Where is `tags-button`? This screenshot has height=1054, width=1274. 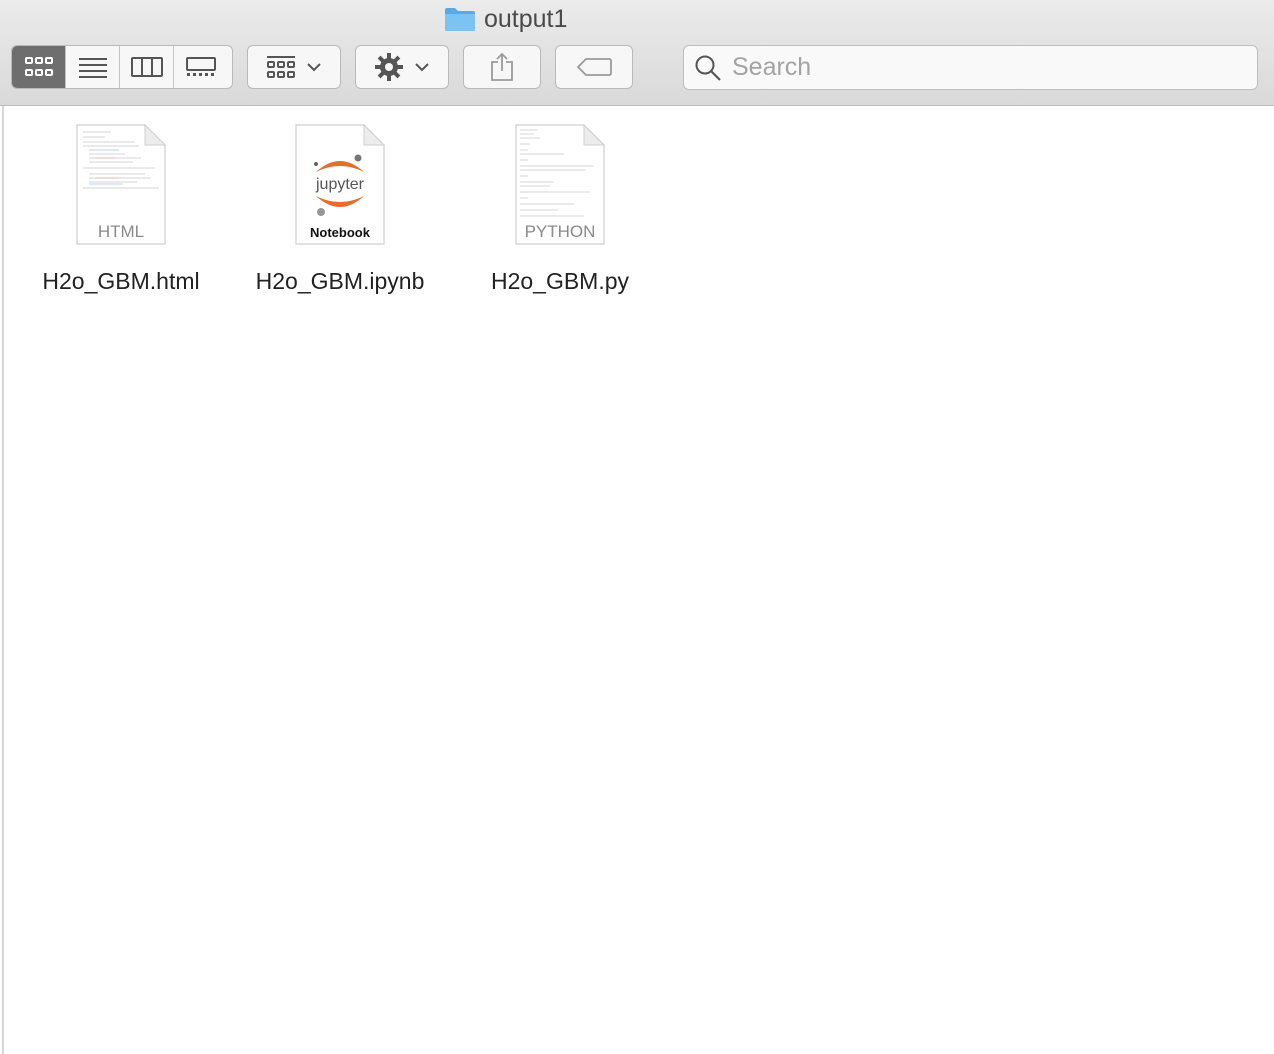
tags-button is located at coordinates (594, 67).